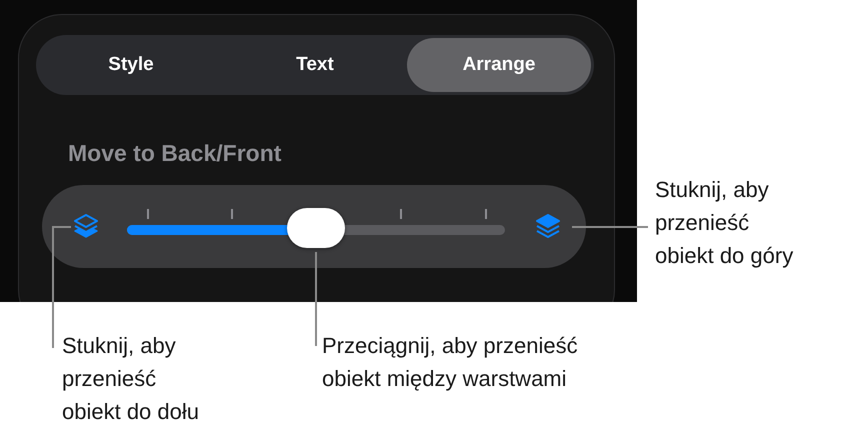 This screenshot has width=859, height=434. I want to click on slider-thumb, so click(316, 228).